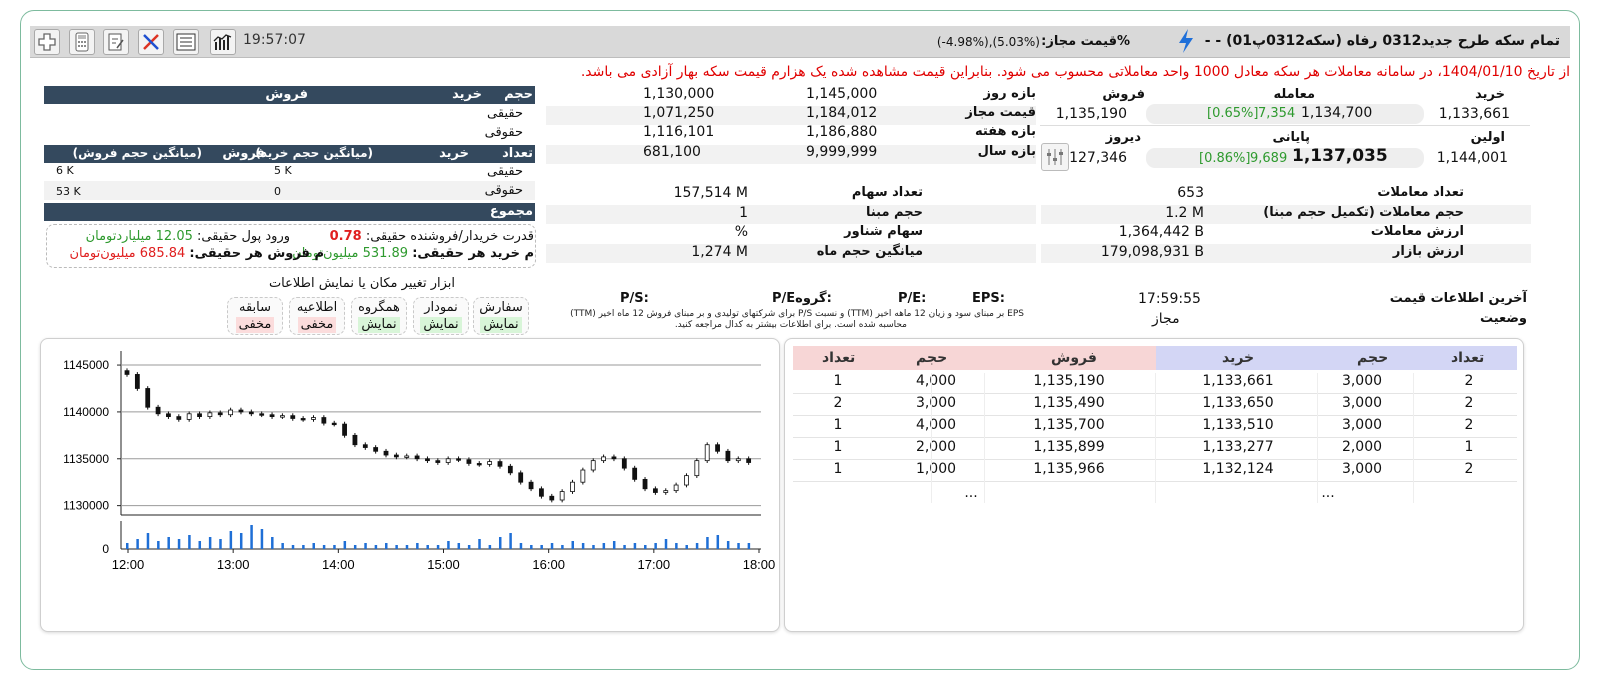 This screenshot has width=1600, height=680. I want to click on col-buy: خرید, so click(467, 94).